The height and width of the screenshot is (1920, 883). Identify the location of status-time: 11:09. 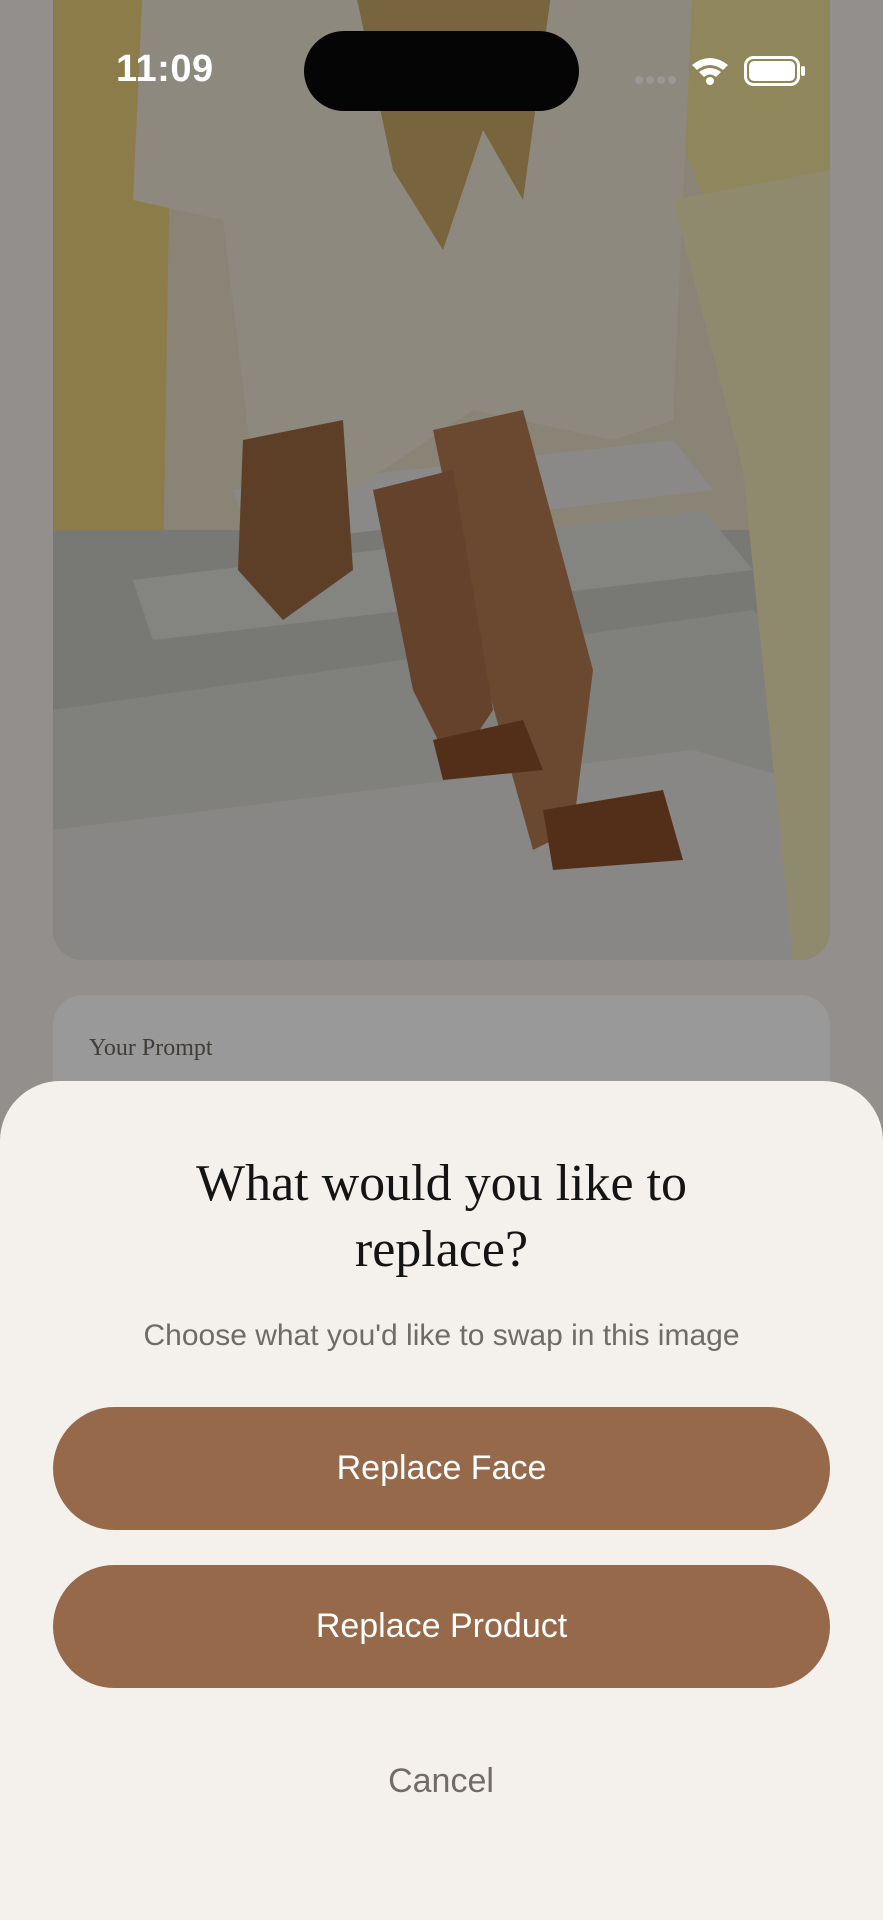
(165, 69).